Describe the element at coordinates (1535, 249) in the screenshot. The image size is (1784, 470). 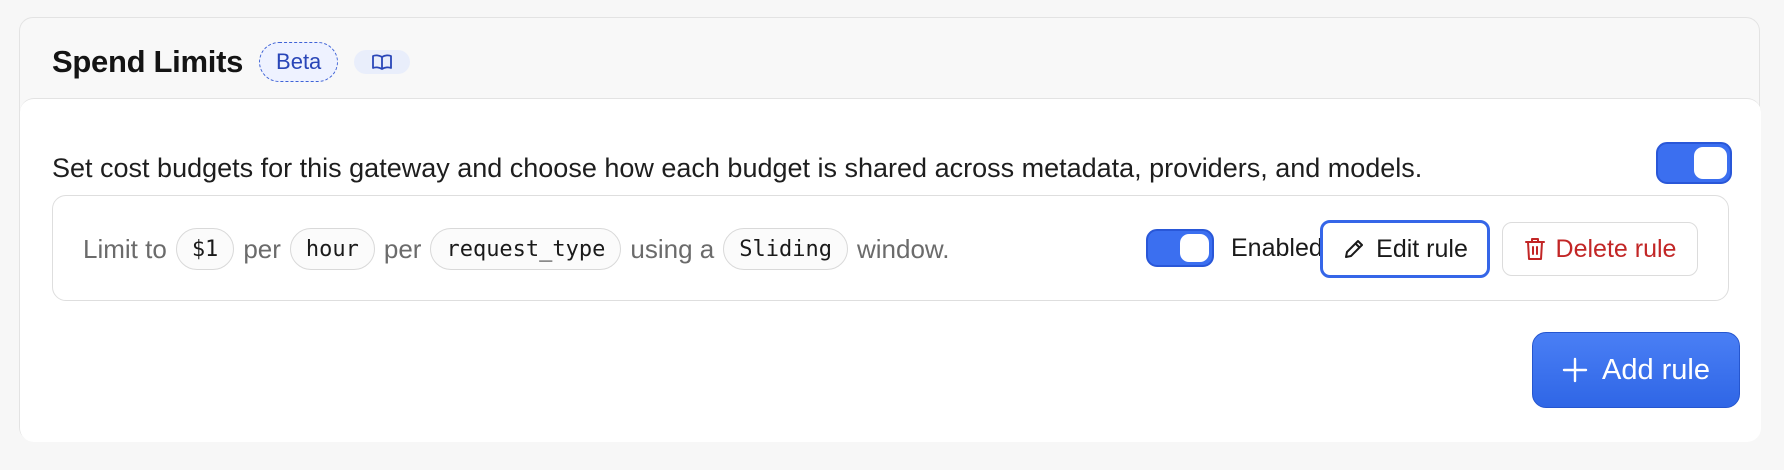
I see `trash-icon` at that location.